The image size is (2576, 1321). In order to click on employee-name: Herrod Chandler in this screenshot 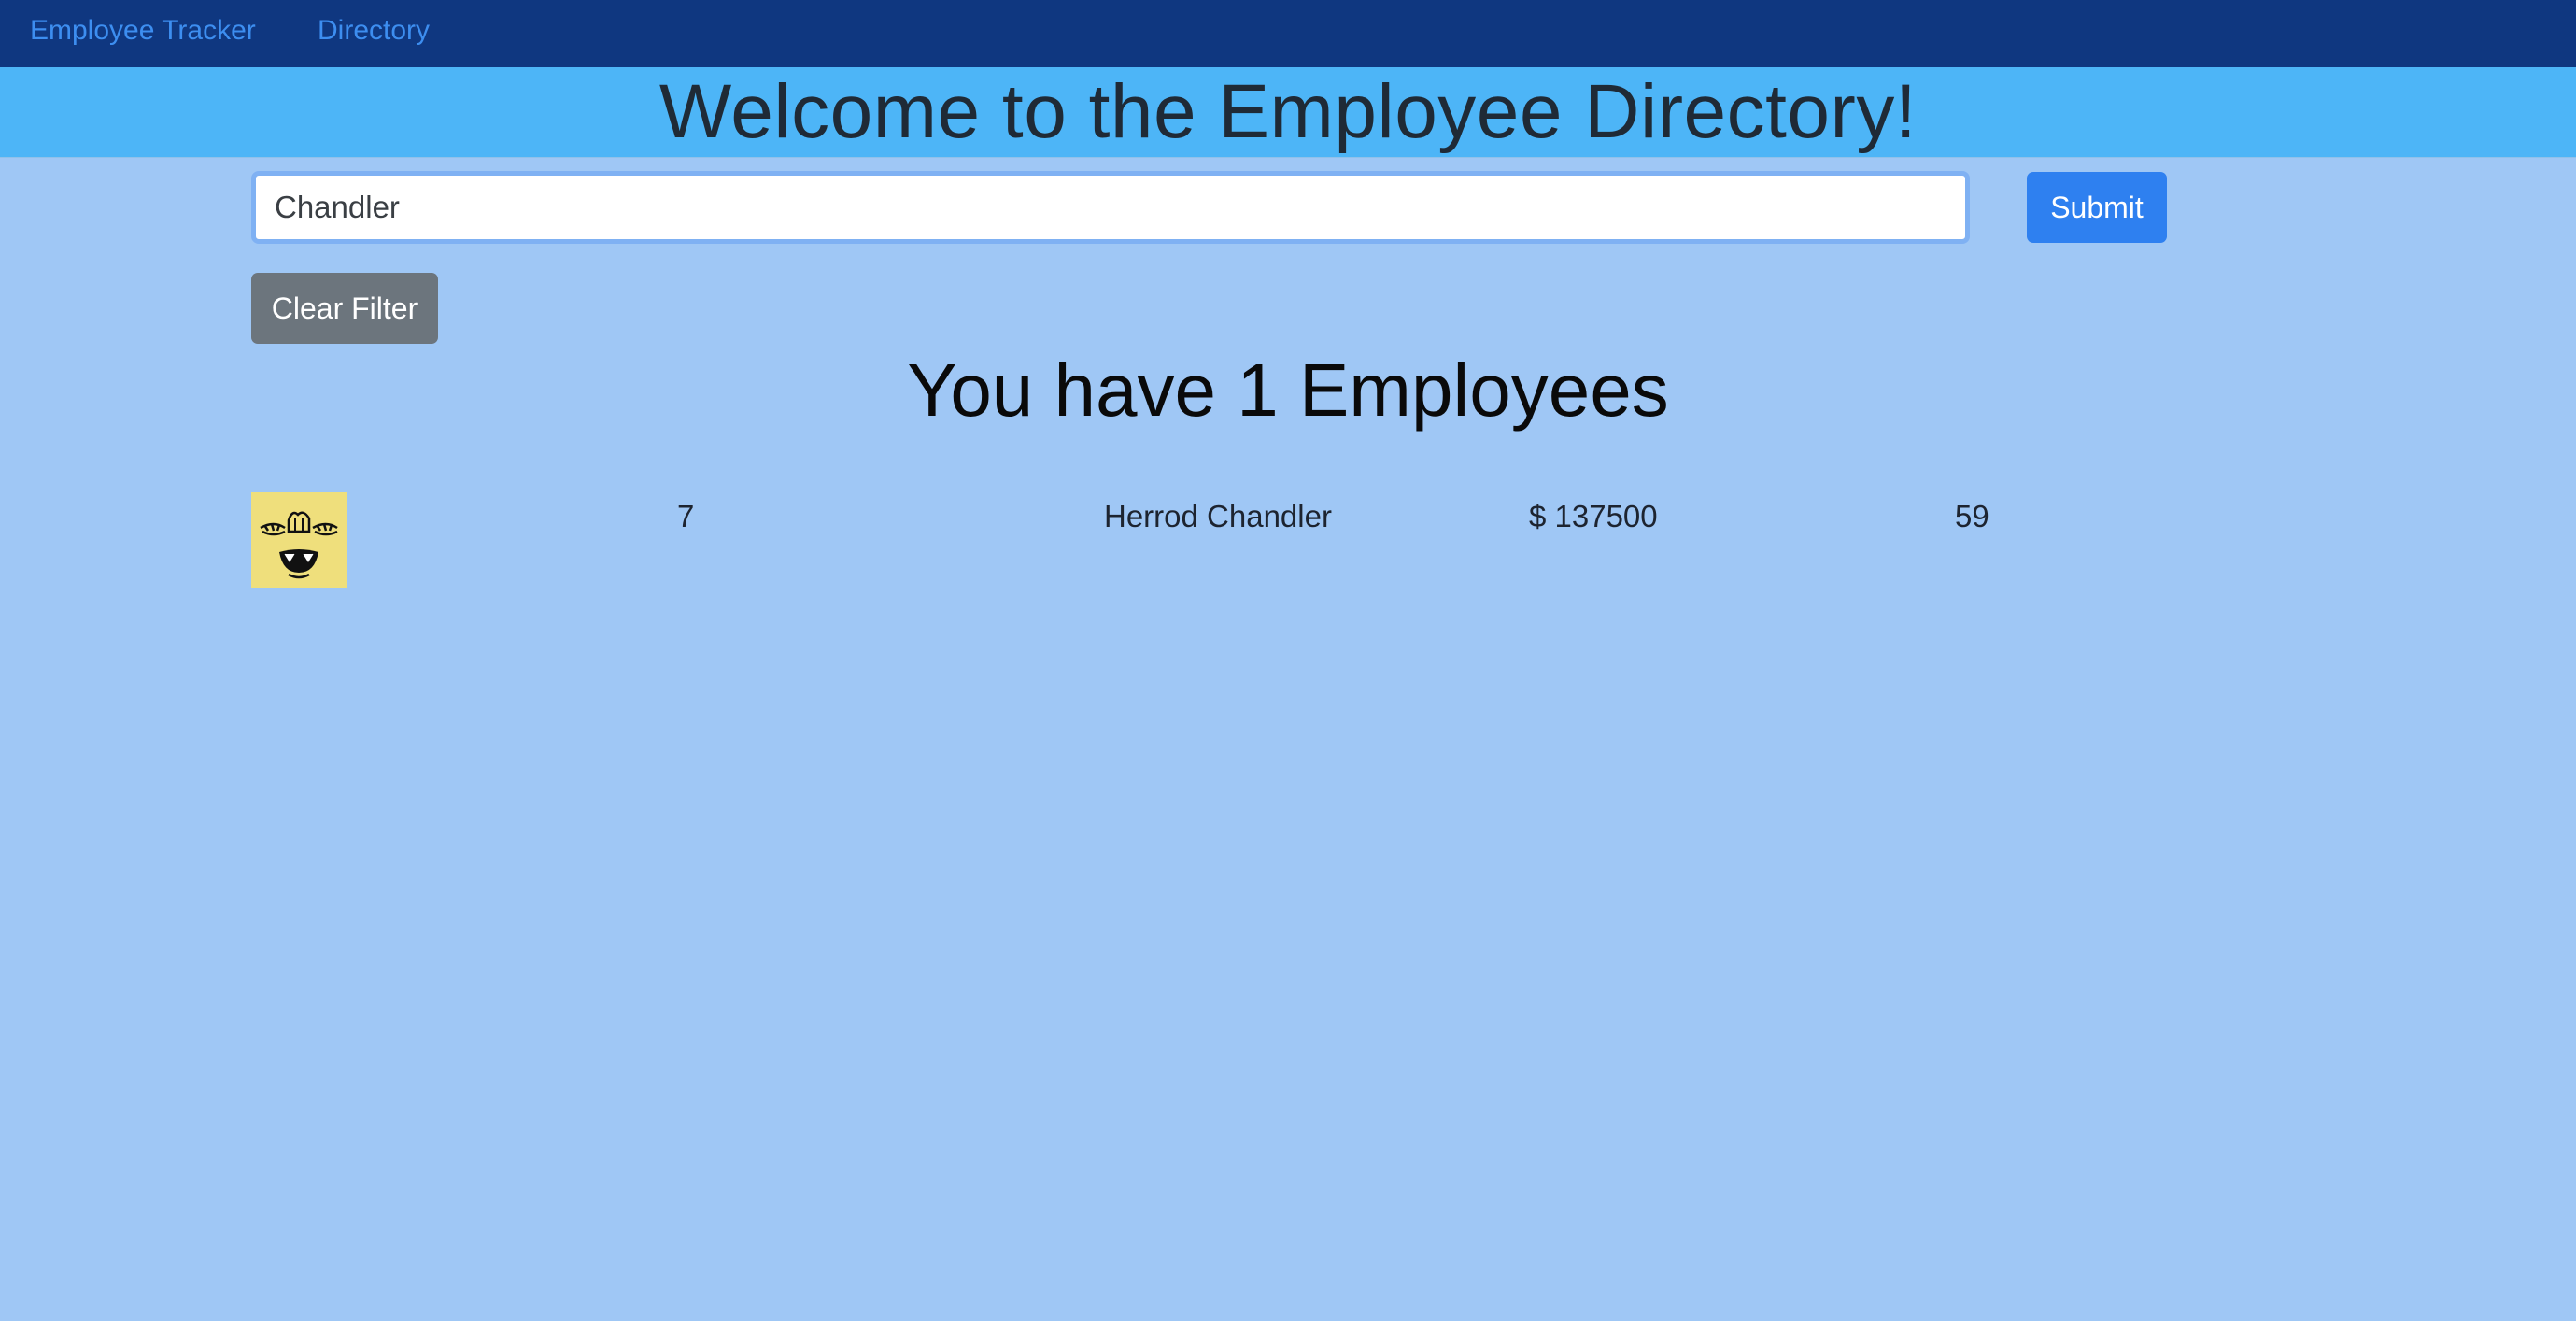, I will do `click(1218, 516)`.